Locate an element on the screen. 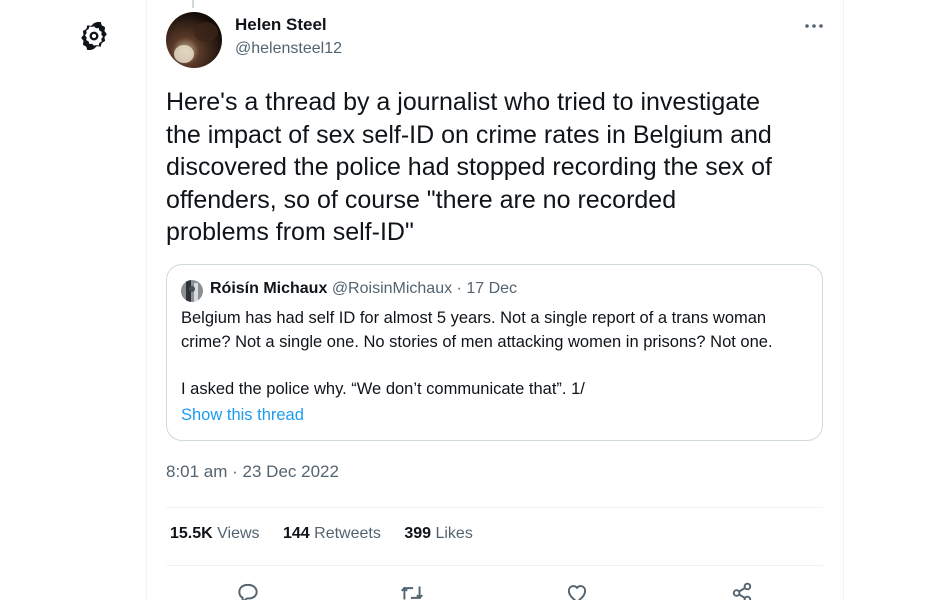 The image size is (929, 600). views-label: Views is located at coordinates (238, 533).